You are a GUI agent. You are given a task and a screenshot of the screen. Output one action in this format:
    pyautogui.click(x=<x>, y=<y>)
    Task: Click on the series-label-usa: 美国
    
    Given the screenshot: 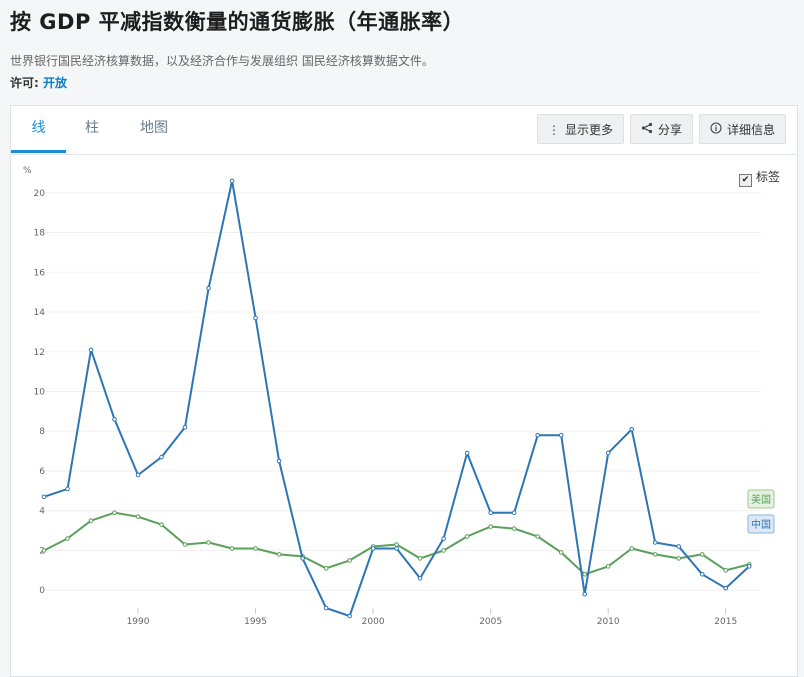 What is the action you would take?
    pyautogui.click(x=761, y=499)
    